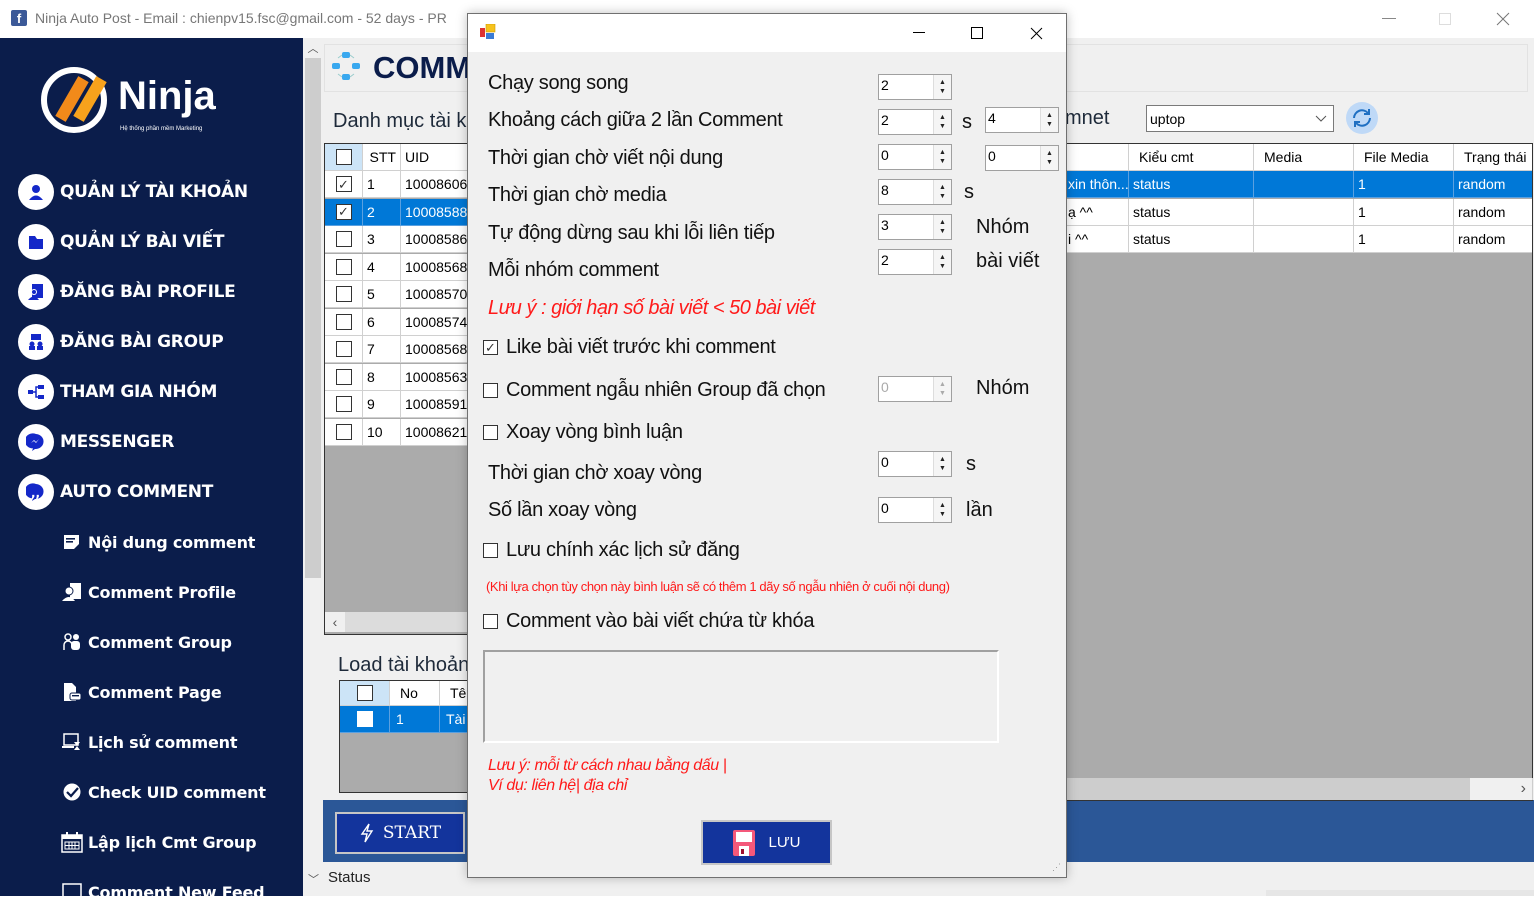 The image size is (1534, 907). What do you see at coordinates (1404, 157) in the screenshot?
I see `column-header-file-media: File Media` at bounding box center [1404, 157].